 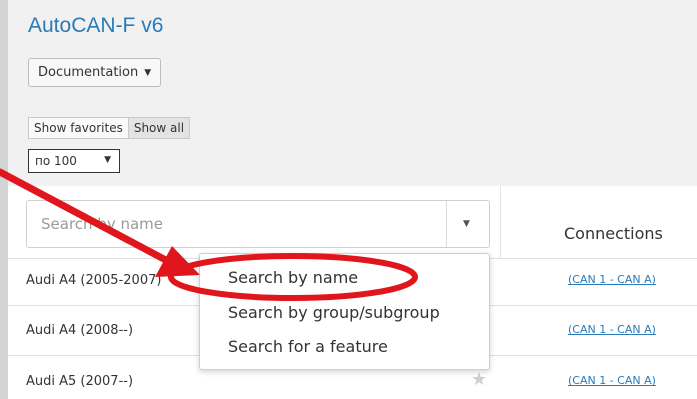 I want to click on annotation-ellipse, so click(x=293, y=277).